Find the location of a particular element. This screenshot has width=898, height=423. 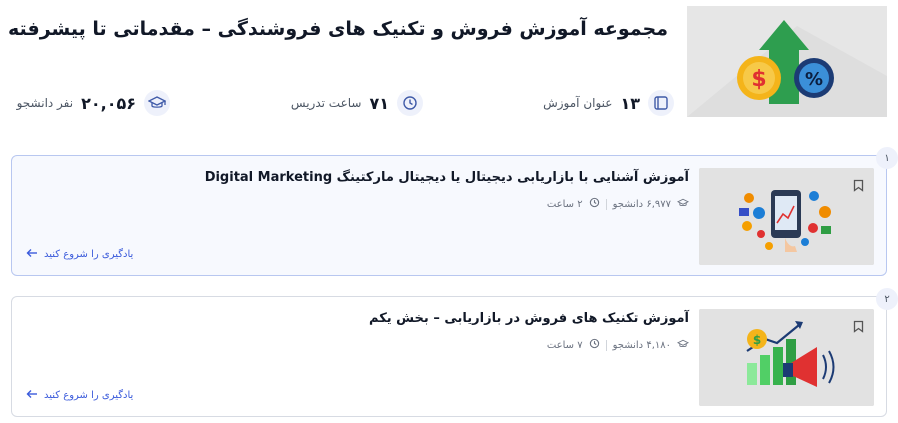

stat-students-value: ۲۰,۰۵۶ is located at coordinates (108, 103).